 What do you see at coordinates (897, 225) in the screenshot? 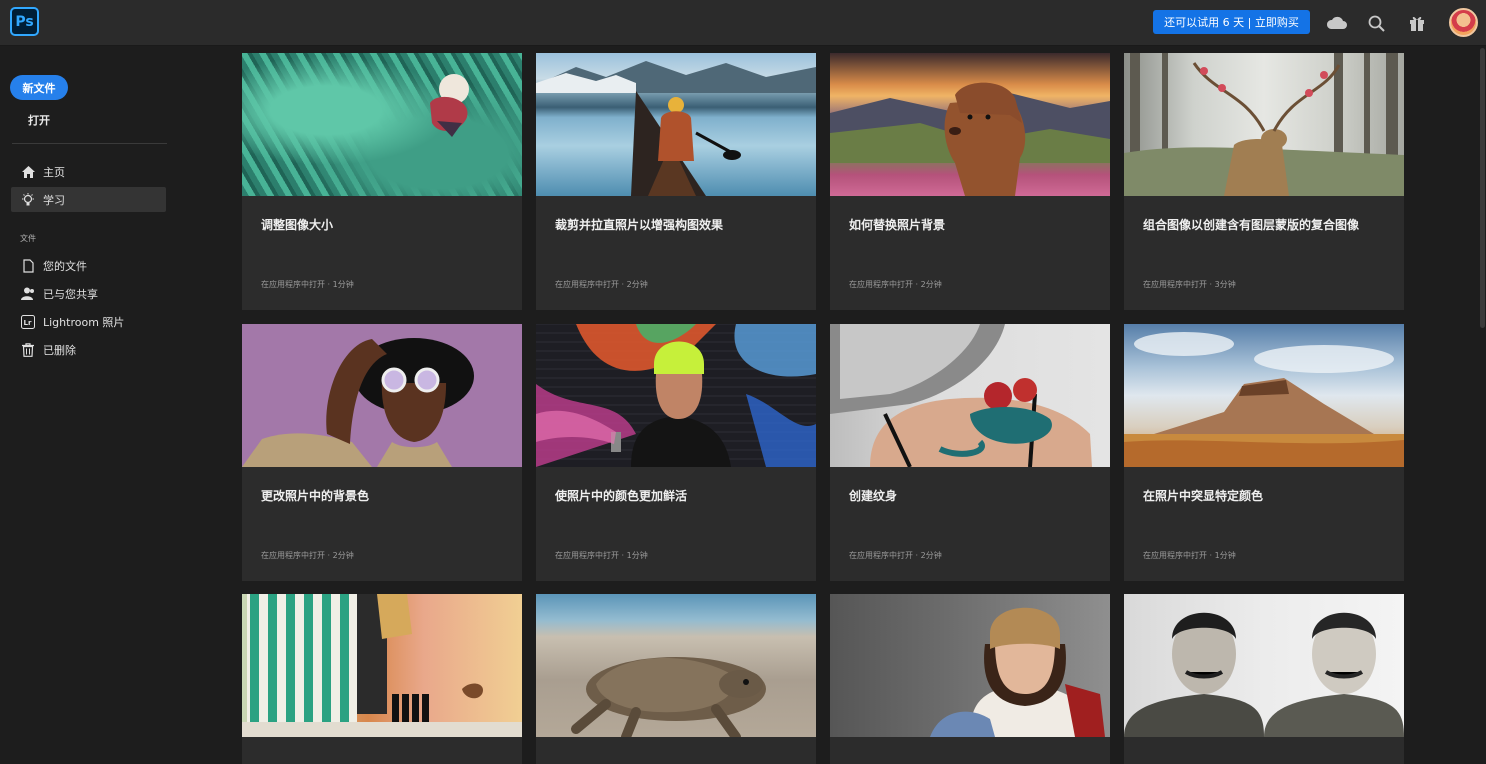
I see `tutorial-title: 如何替换照片背景` at bounding box center [897, 225].